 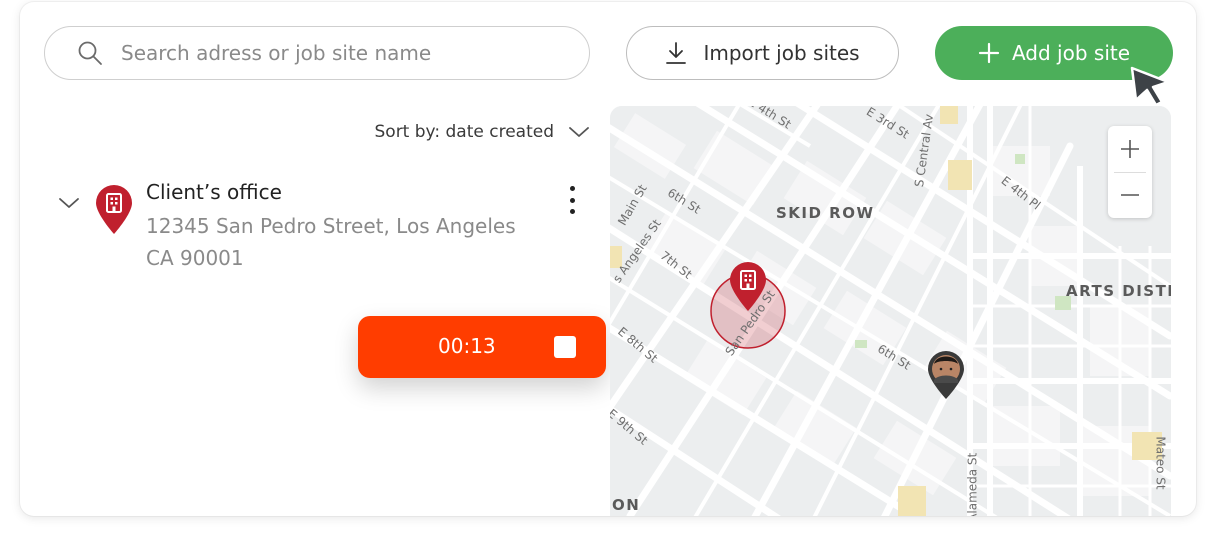 I want to click on job-site-address-line1: 12345 San Pedro Street, Los Angeles, so click(x=331, y=226).